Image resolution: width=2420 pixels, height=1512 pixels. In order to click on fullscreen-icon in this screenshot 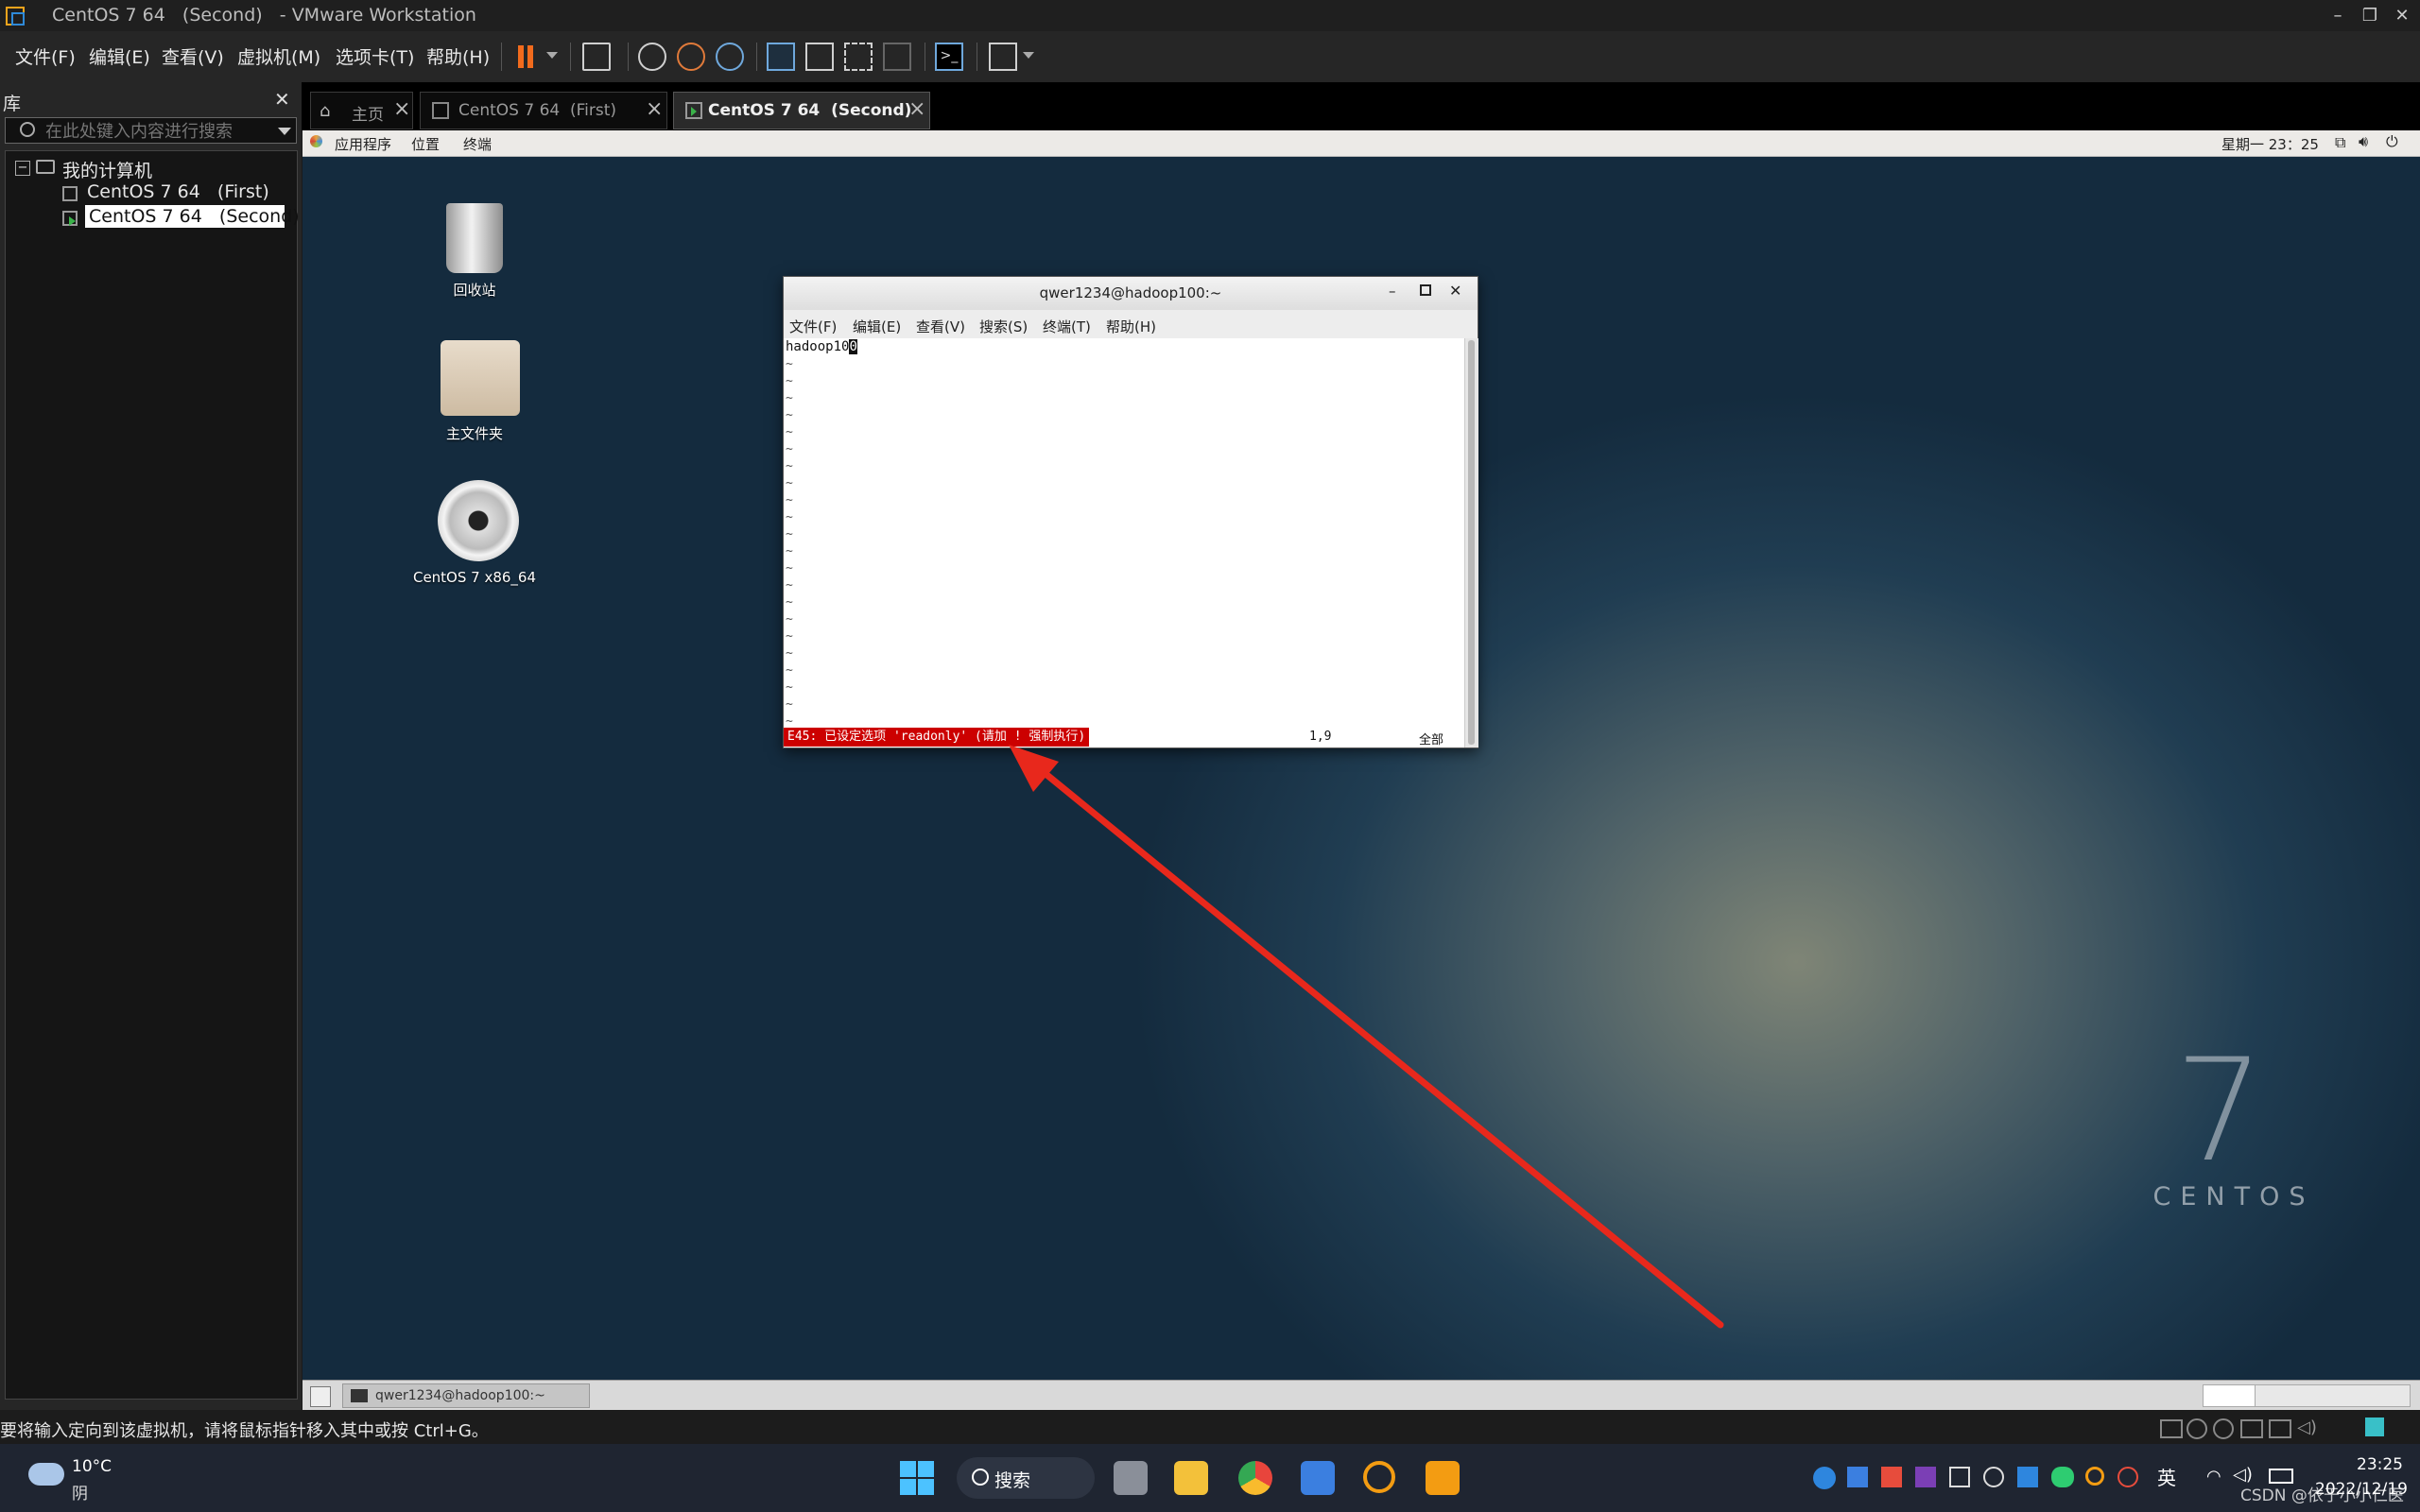, I will do `click(858, 57)`.